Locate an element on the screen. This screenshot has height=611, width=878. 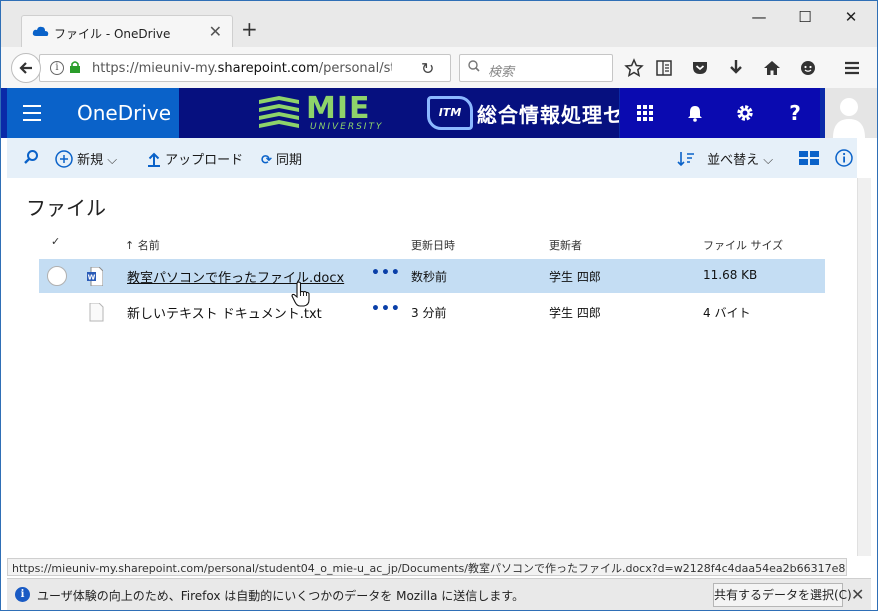
notifications-button is located at coordinates (695, 113).